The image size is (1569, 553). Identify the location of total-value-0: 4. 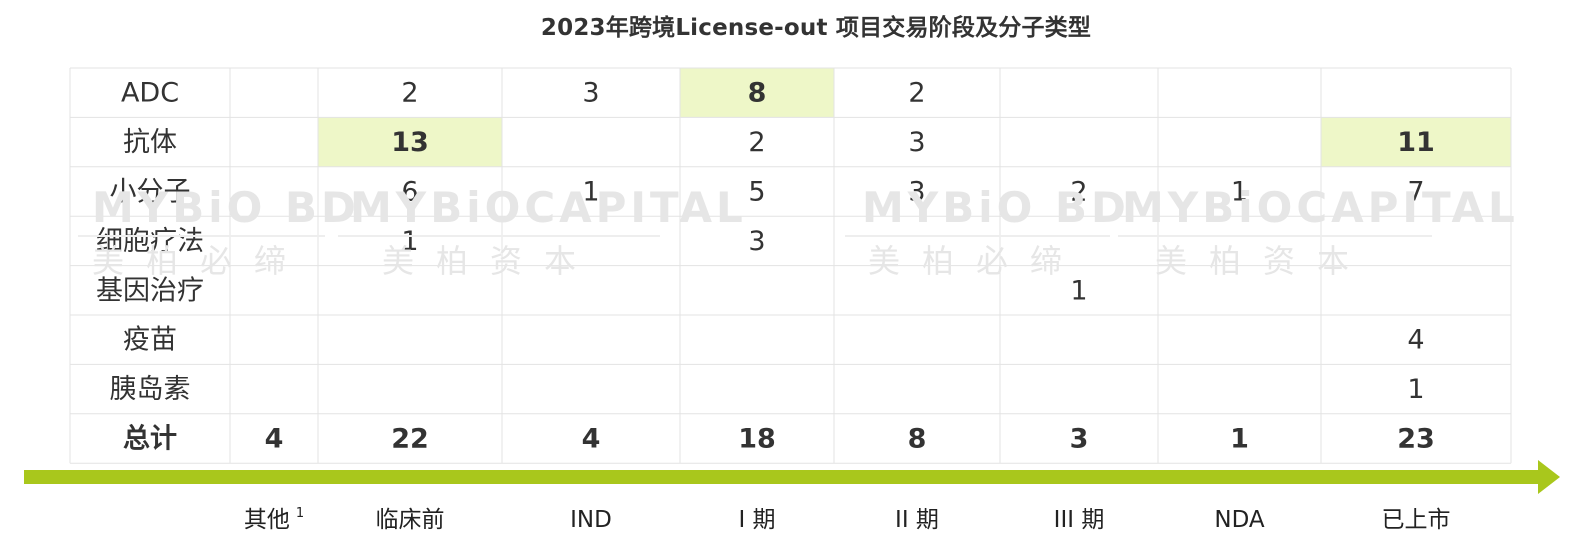
(274, 439).